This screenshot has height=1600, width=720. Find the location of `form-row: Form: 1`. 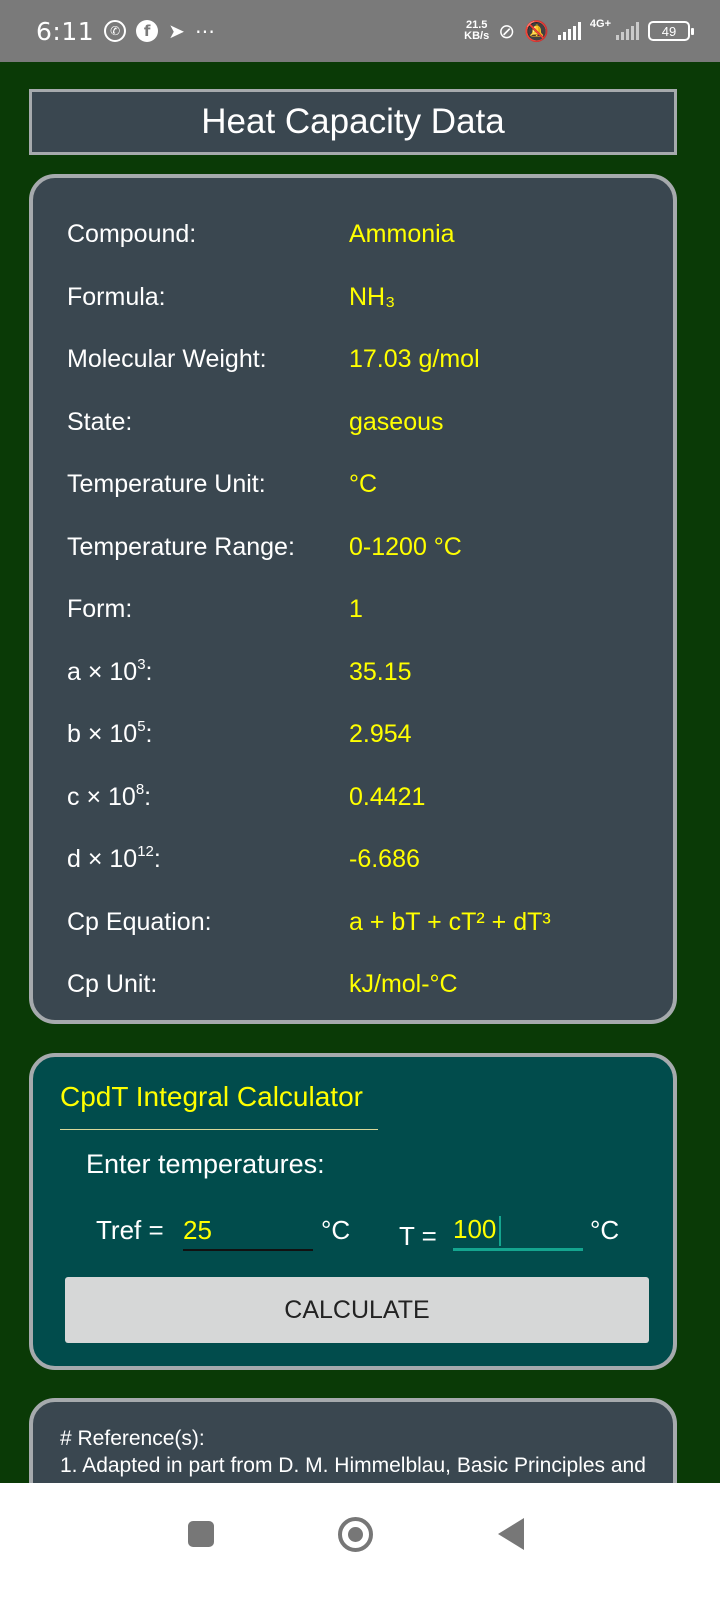

form-row: Form: 1 is located at coordinates (360, 609).